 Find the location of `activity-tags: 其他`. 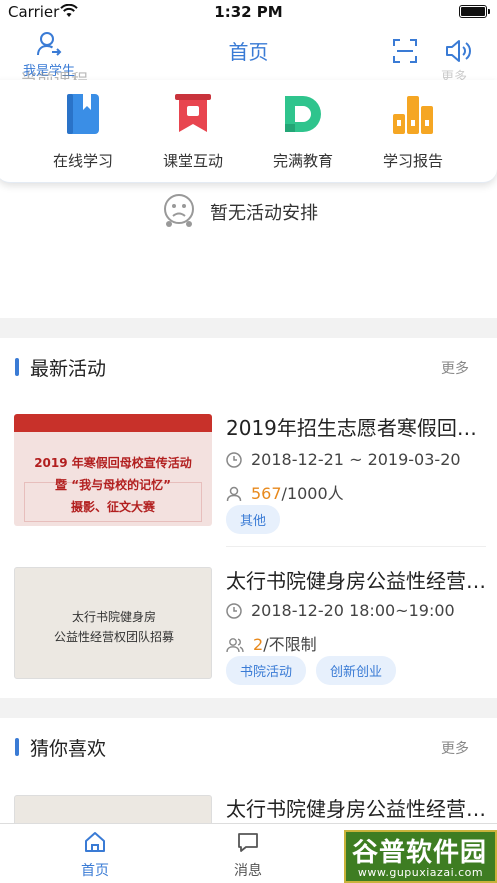

activity-tags: 其他 is located at coordinates (258, 519).